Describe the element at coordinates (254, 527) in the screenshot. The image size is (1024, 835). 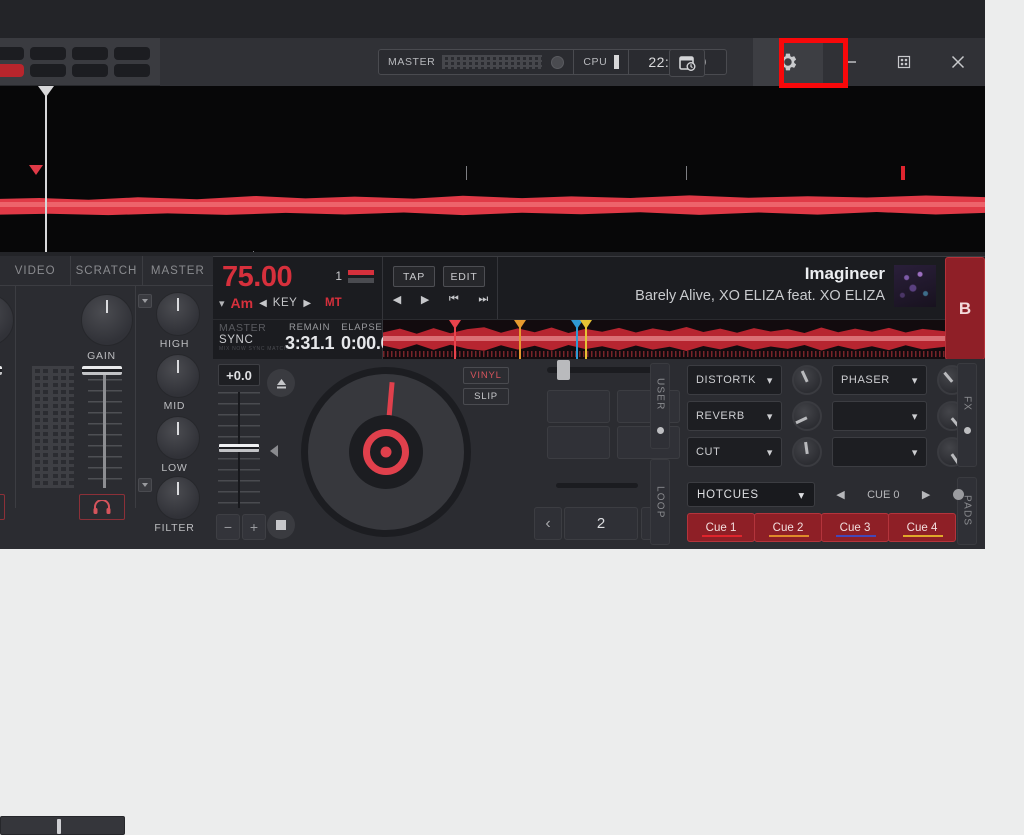
I see `pitch-plus-button: +` at that location.